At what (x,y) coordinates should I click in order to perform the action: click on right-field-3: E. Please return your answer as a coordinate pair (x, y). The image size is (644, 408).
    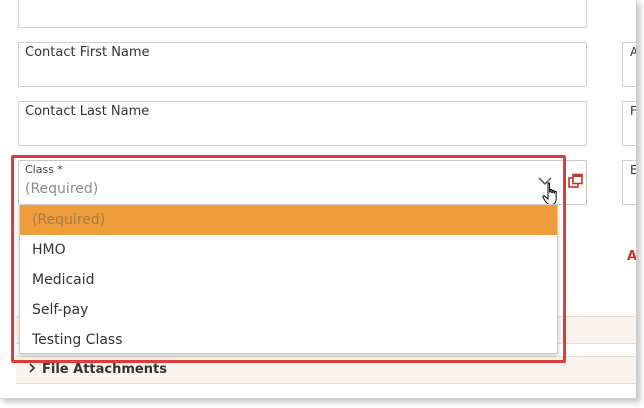
    Looking at the image, I should click on (629, 182).